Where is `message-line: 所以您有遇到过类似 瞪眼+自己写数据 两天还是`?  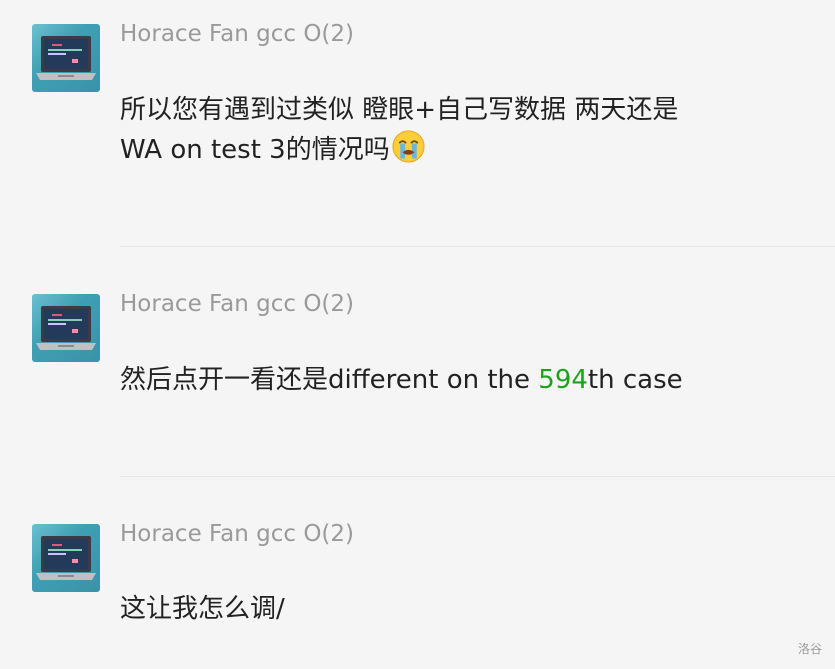 message-line: 所以您有遇到过类似 瞪眼+自己写数据 两天还是 is located at coordinates (399, 110).